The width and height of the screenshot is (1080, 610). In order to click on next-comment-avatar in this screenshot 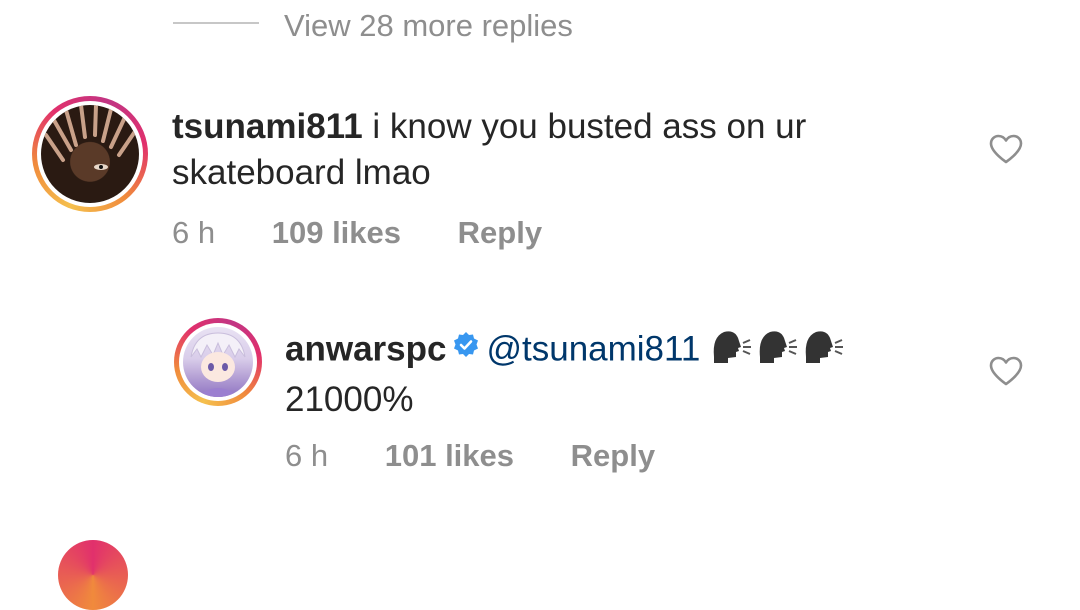, I will do `click(93, 575)`.